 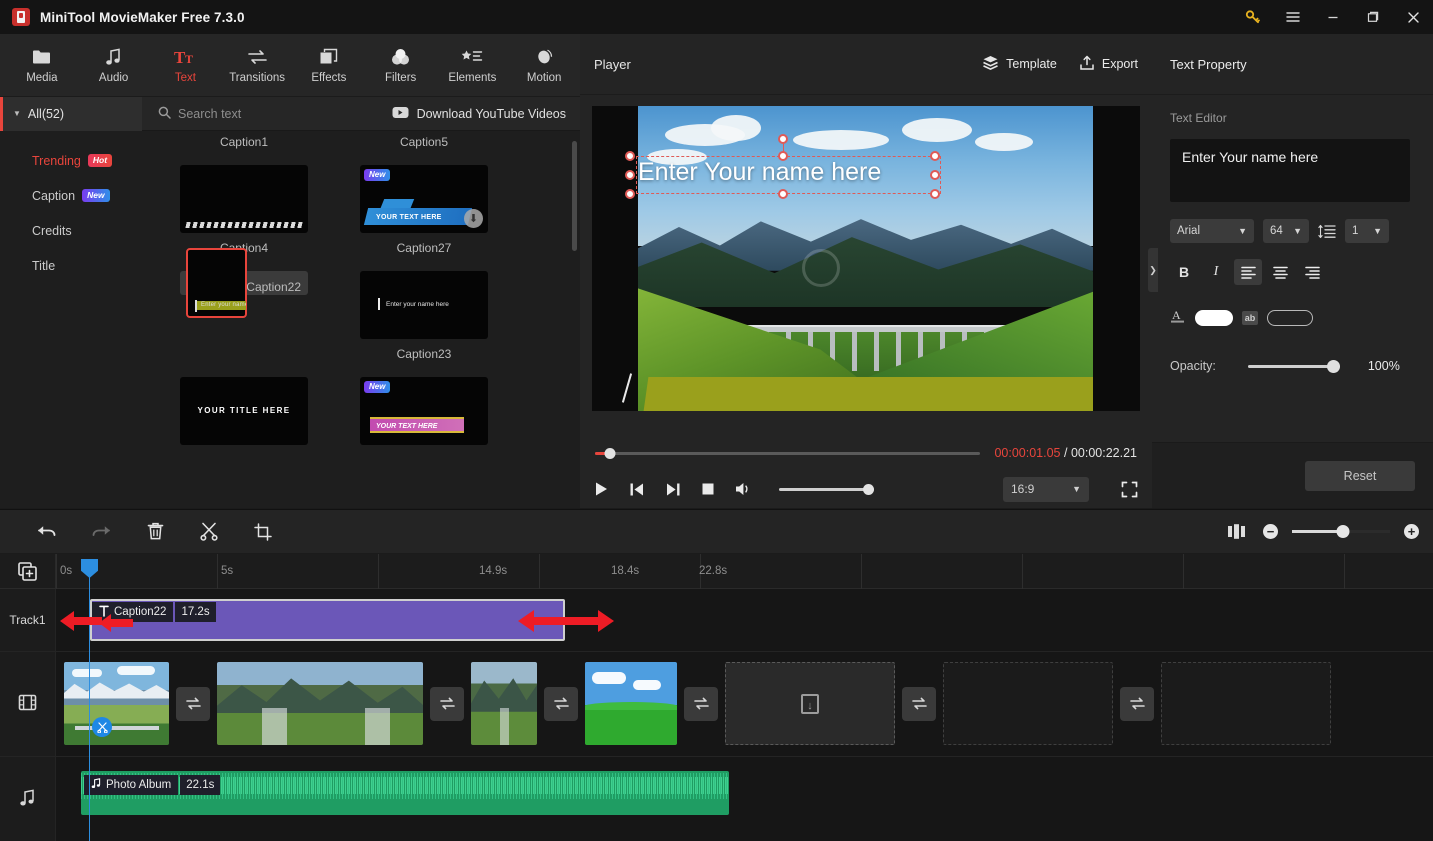 I want to click on template-item: New YOUR TEXT HERE ⬇ Caption27, so click(x=424, y=210).